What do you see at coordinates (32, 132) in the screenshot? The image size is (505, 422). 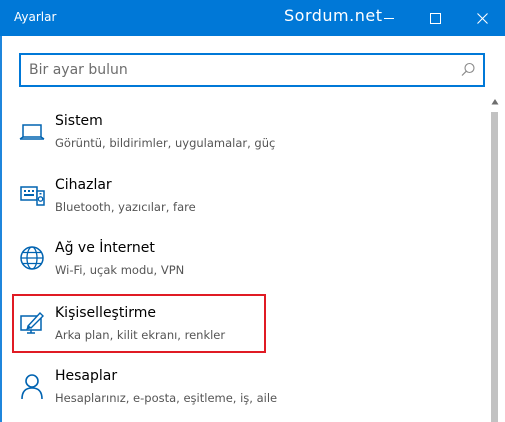 I see `laptop-icon` at bounding box center [32, 132].